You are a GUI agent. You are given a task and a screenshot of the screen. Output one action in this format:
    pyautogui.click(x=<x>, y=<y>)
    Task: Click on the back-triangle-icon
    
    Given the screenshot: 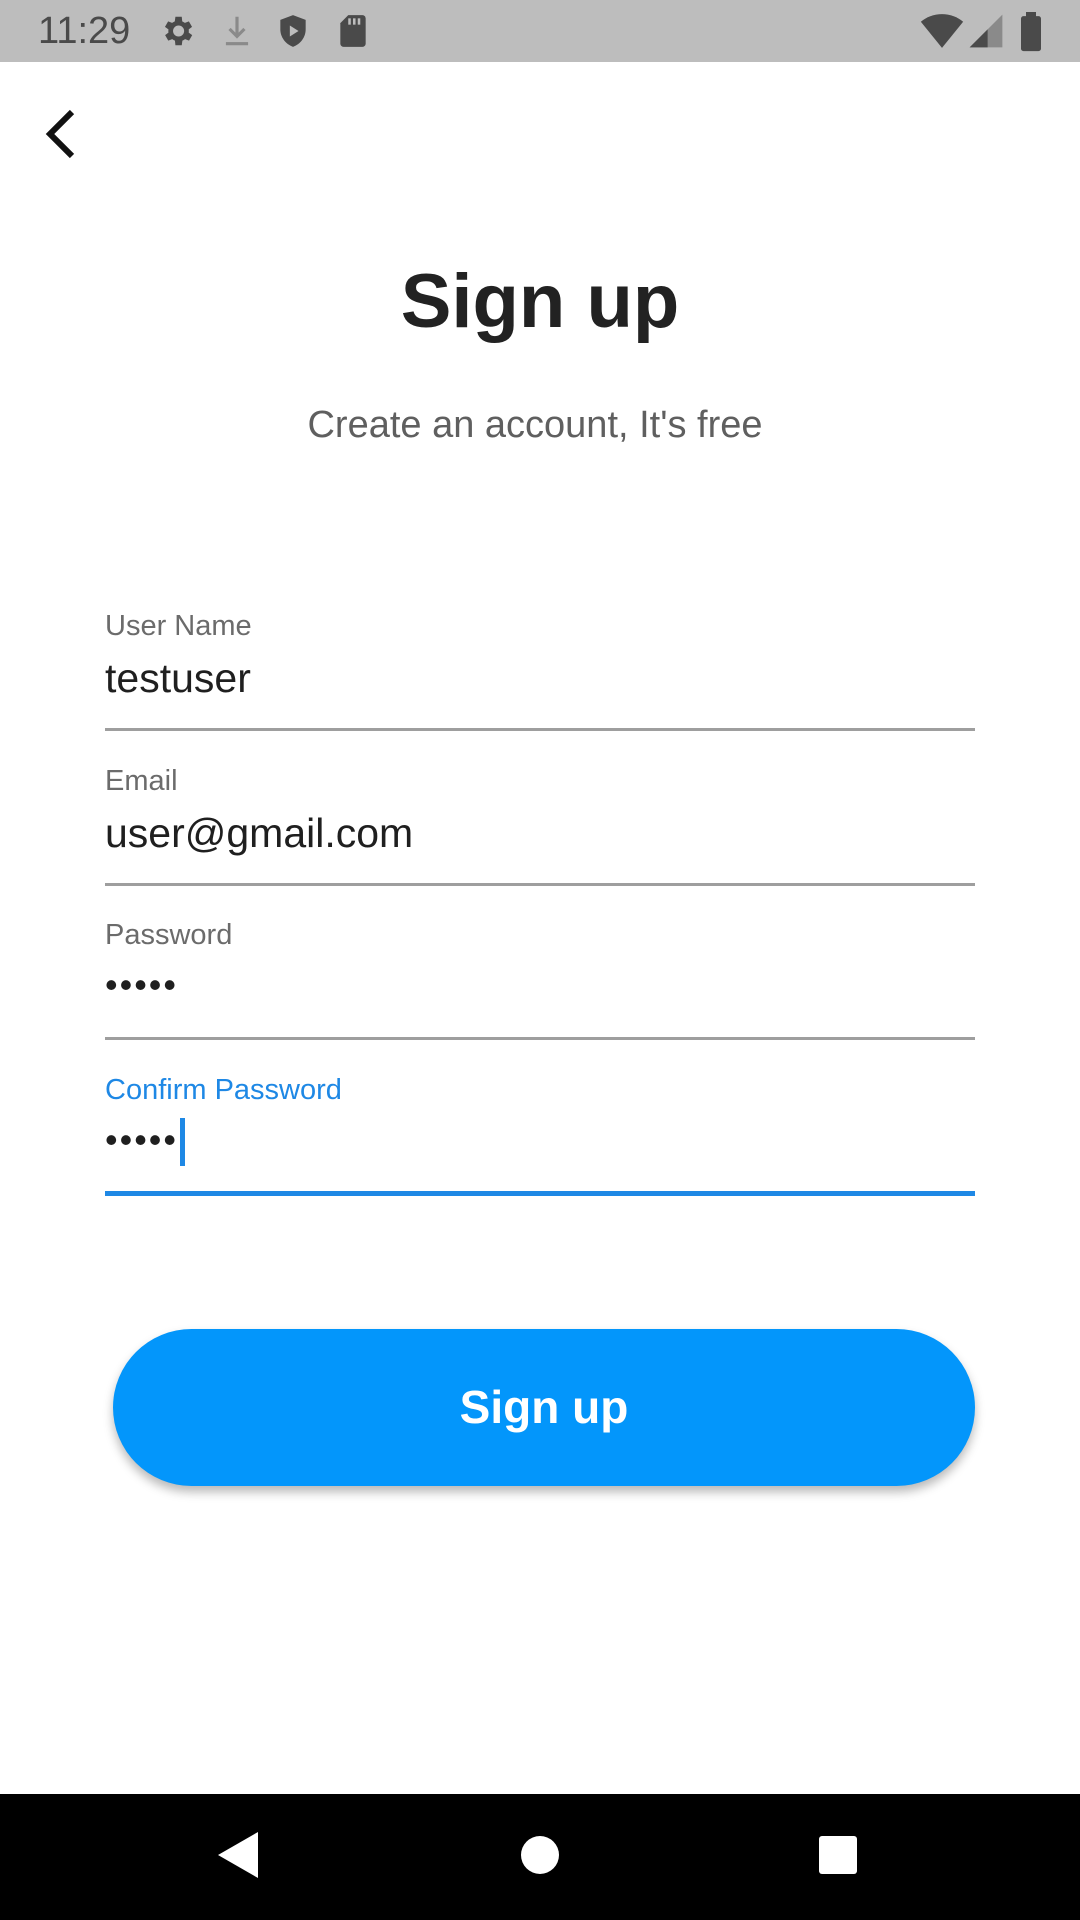 What is the action you would take?
    pyautogui.click(x=238, y=1857)
    